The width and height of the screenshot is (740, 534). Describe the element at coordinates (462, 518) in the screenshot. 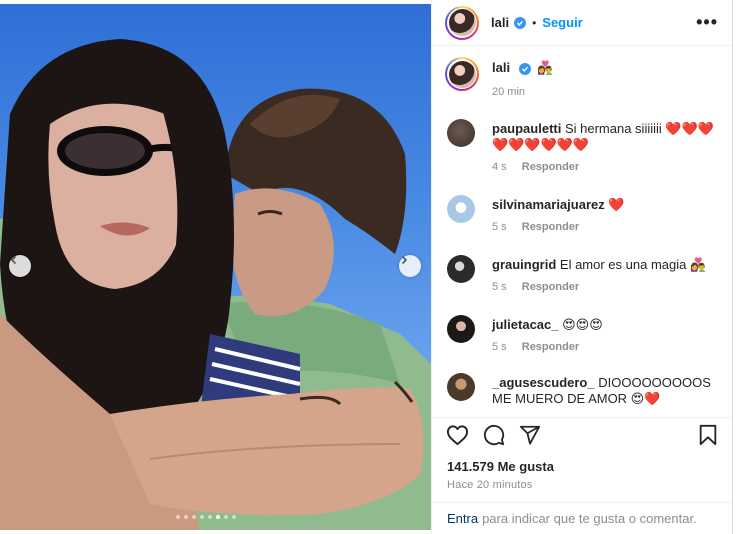

I see `login-link: Entra` at that location.